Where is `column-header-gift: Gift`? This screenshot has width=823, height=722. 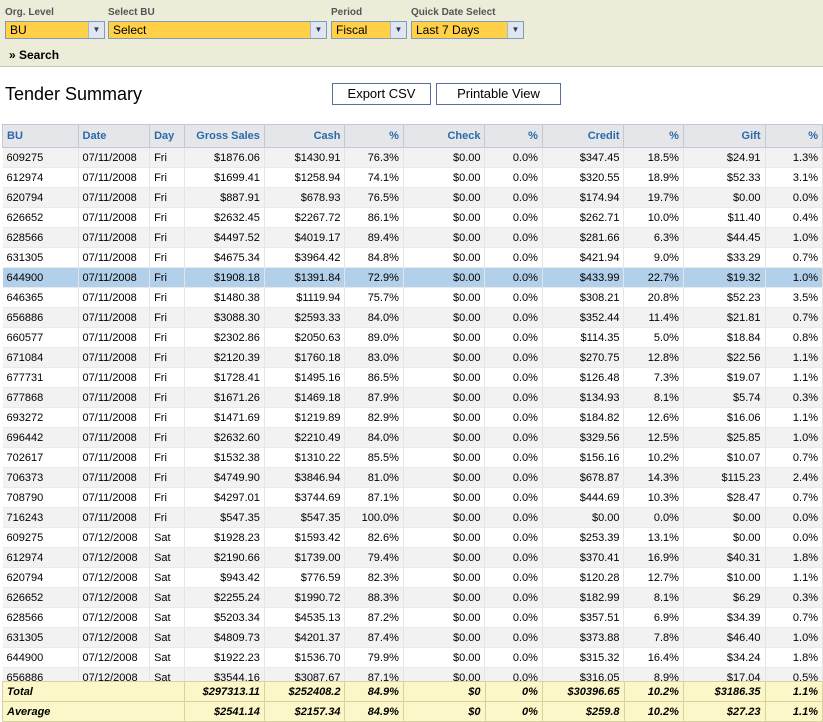
column-header-gift: Gift is located at coordinates (724, 136).